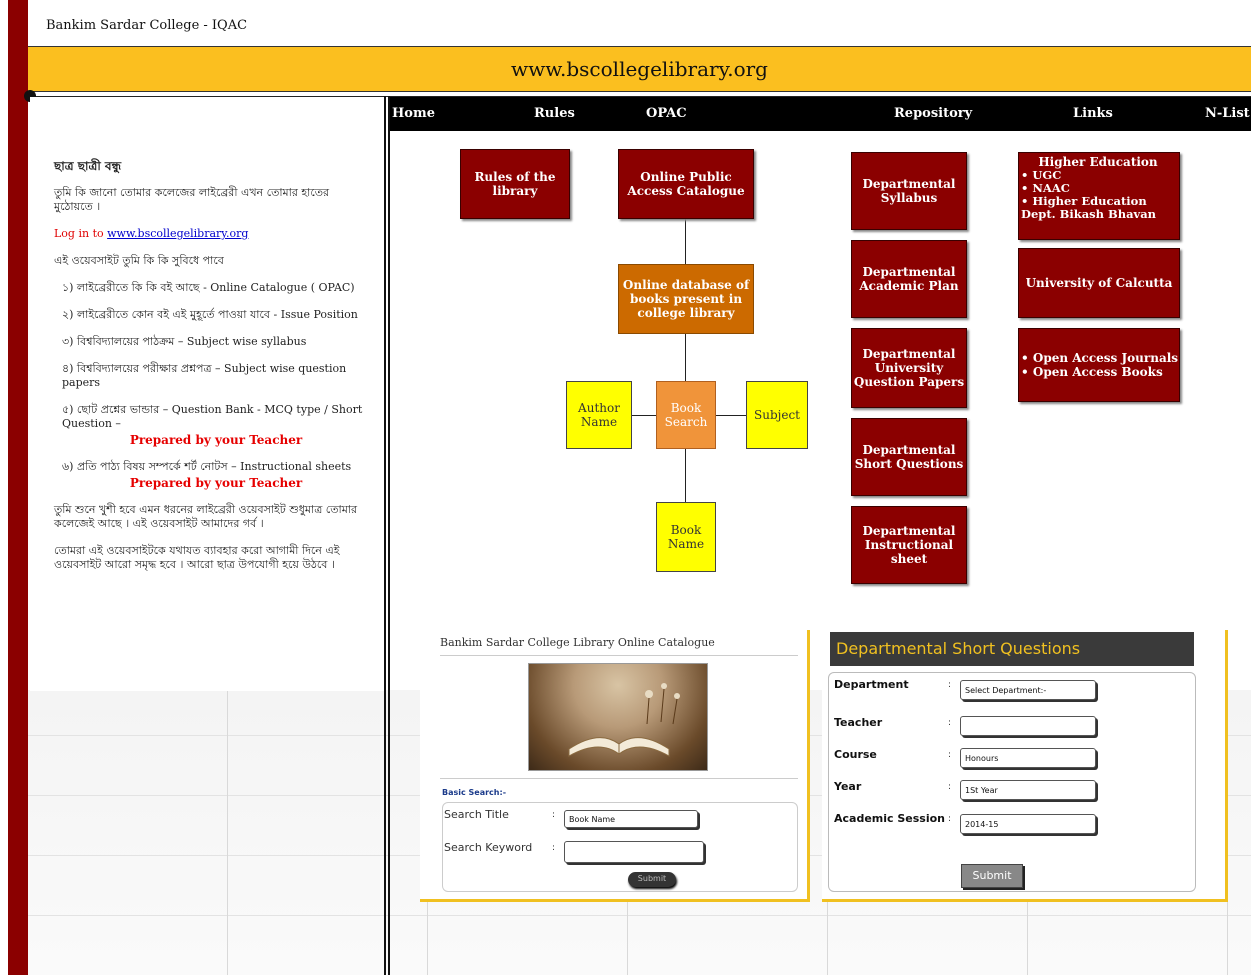 The height and width of the screenshot is (975, 1251). I want to click on search-keyword-label: Search Keyword, so click(488, 847).